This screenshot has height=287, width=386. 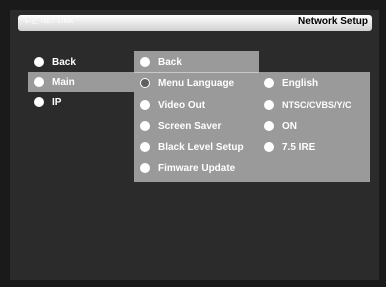 I want to click on submenu-item-screen-saver: Screen Saver, so click(x=180, y=126).